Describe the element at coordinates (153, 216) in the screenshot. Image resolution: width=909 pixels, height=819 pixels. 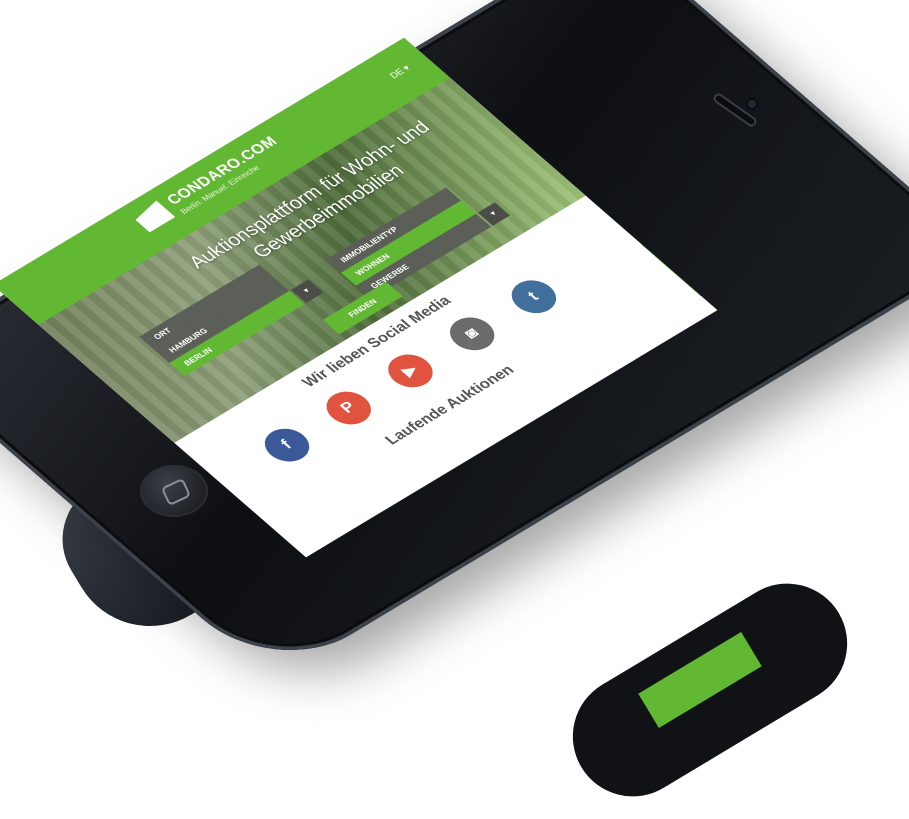
I see `logo-icon` at that location.